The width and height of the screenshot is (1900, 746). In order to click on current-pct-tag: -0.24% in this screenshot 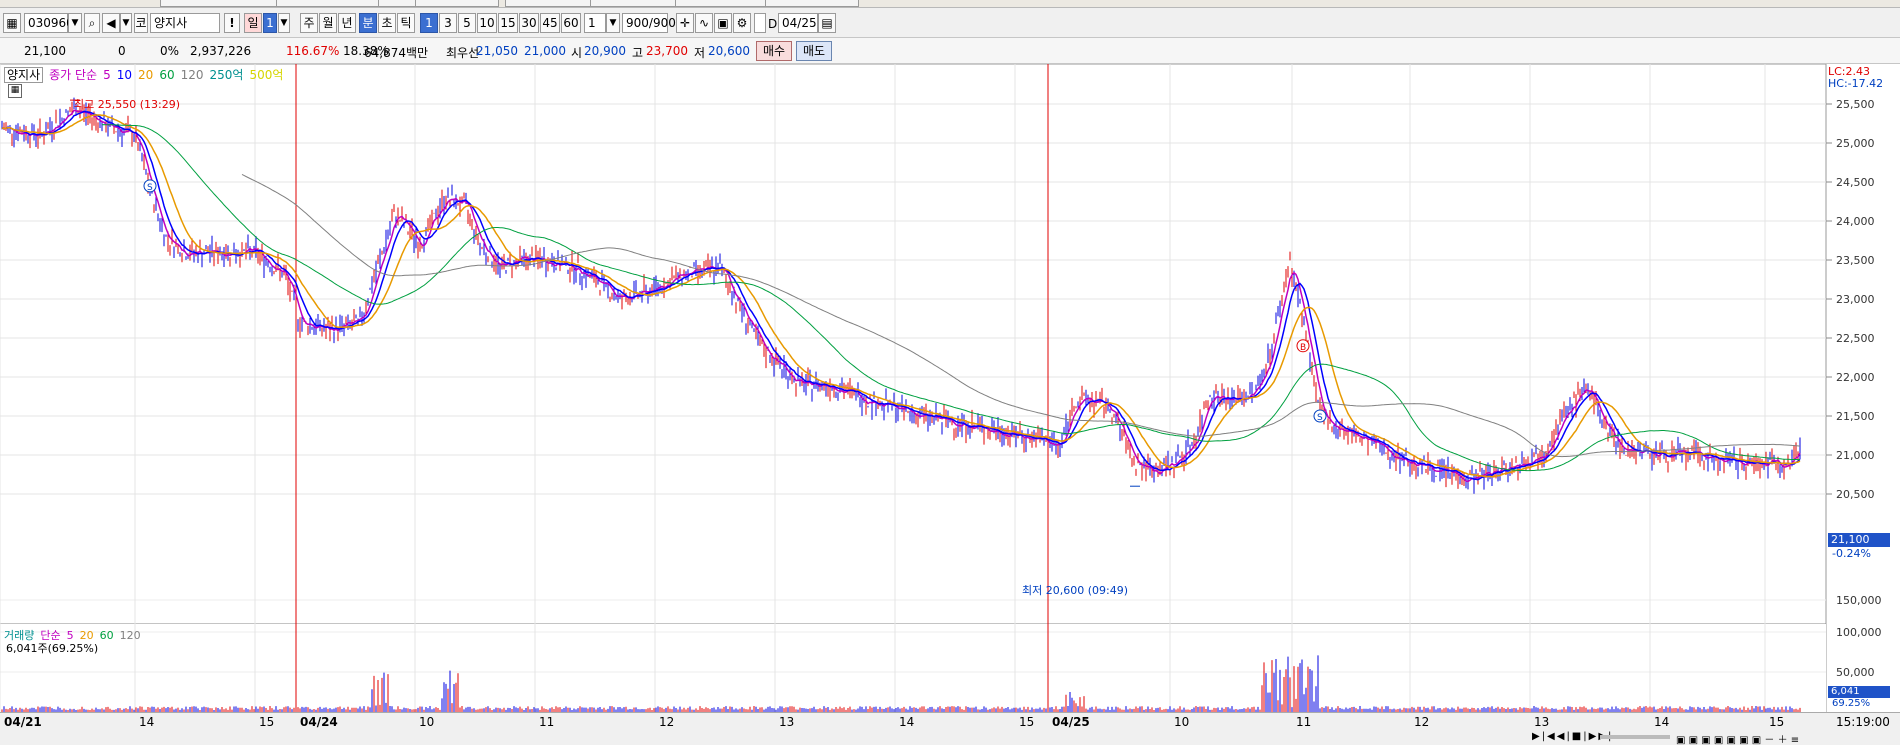, I will do `click(1851, 553)`.